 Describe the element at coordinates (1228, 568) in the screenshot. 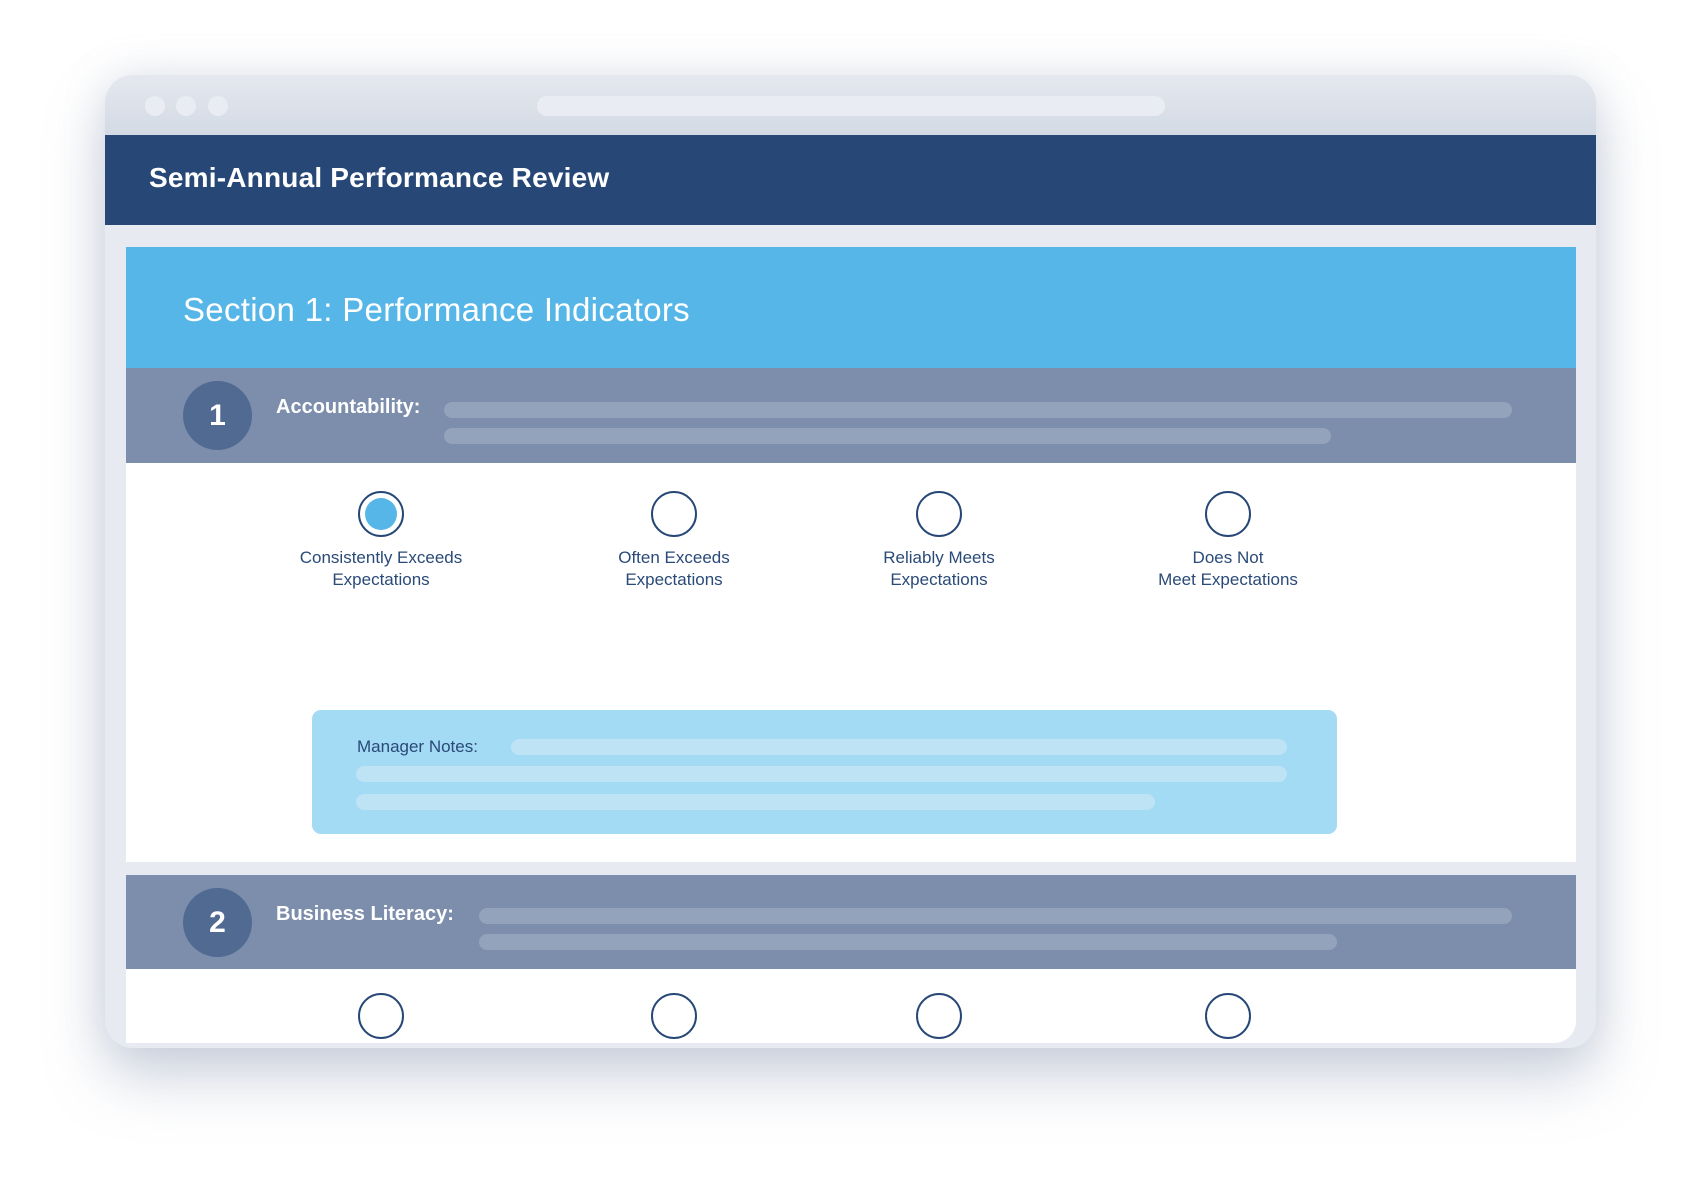

I see `rating-option-label: Does Not Meet Expectations` at that location.